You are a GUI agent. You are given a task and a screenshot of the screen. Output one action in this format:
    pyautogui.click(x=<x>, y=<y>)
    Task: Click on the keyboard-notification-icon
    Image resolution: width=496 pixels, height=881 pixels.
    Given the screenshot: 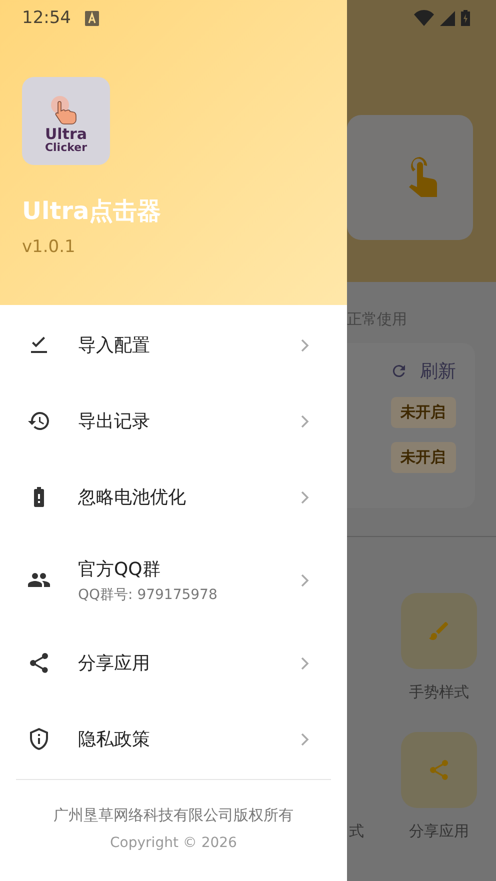 What is the action you would take?
    pyautogui.click(x=92, y=18)
    